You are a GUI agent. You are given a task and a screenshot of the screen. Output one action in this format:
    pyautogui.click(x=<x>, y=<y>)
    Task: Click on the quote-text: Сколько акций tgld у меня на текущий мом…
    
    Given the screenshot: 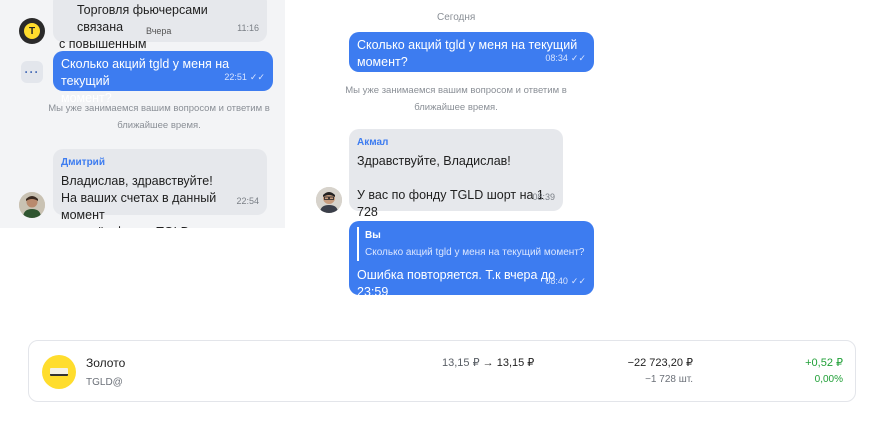 What is the action you would take?
    pyautogui.click(x=475, y=252)
    